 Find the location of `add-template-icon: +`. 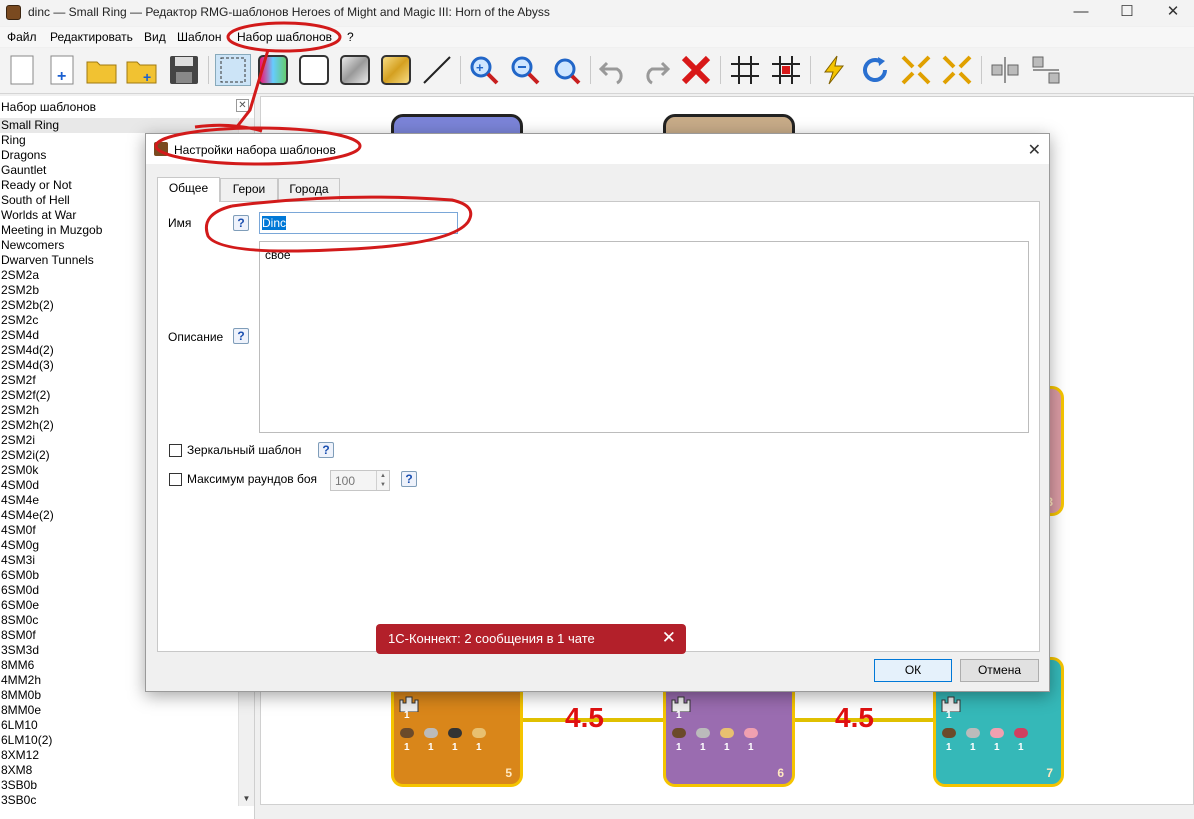

add-template-icon: + is located at coordinates (62, 70).